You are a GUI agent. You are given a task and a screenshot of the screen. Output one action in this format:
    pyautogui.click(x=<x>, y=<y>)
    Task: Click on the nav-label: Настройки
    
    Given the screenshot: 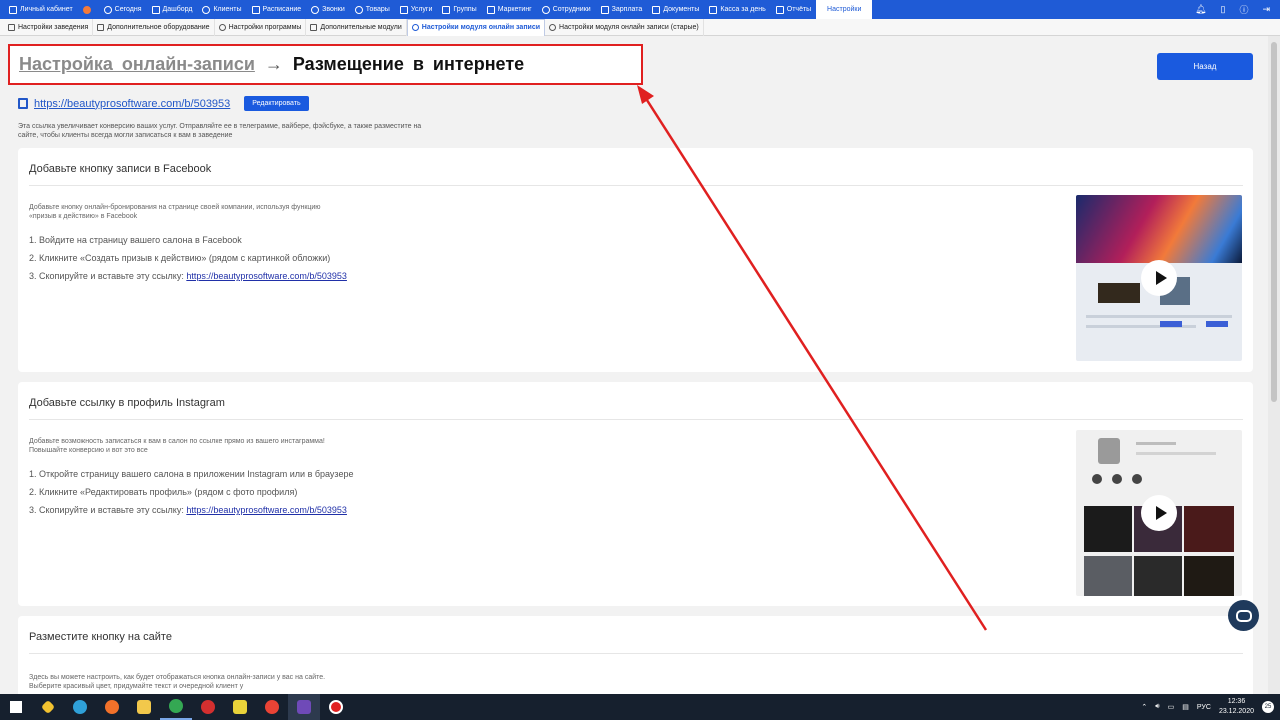 What is the action you would take?
    pyautogui.click(x=844, y=9)
    